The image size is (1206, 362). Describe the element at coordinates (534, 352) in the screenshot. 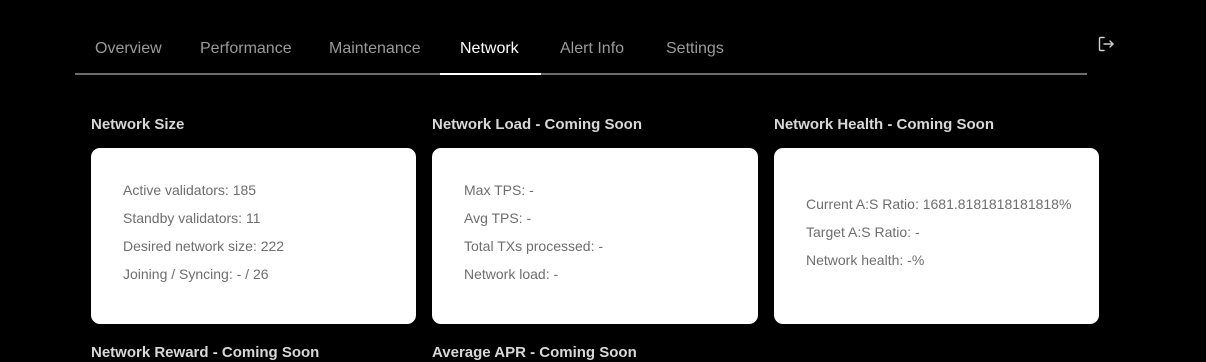

I see `section-title-average-apr: Average APR - Coming Soon` at that location.